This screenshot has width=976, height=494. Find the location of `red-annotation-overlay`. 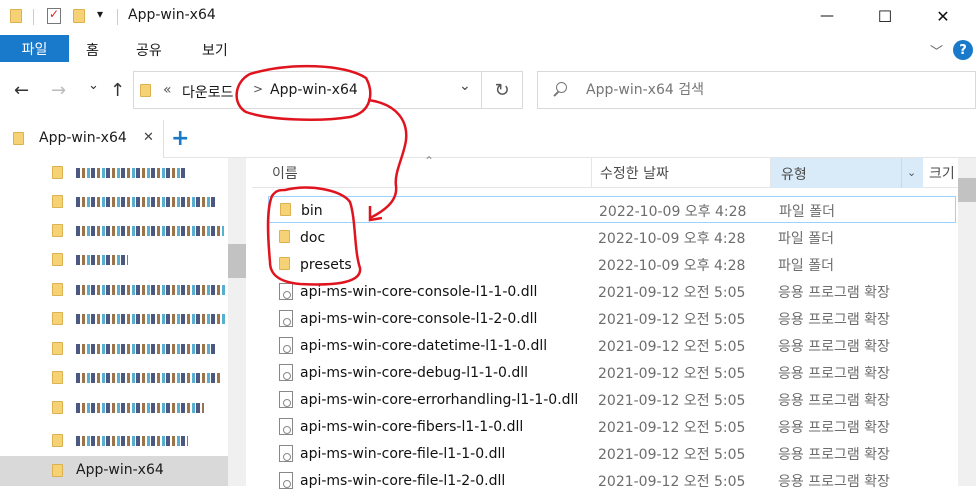

red-annotation-overlay is located at coordinates (321, 175).